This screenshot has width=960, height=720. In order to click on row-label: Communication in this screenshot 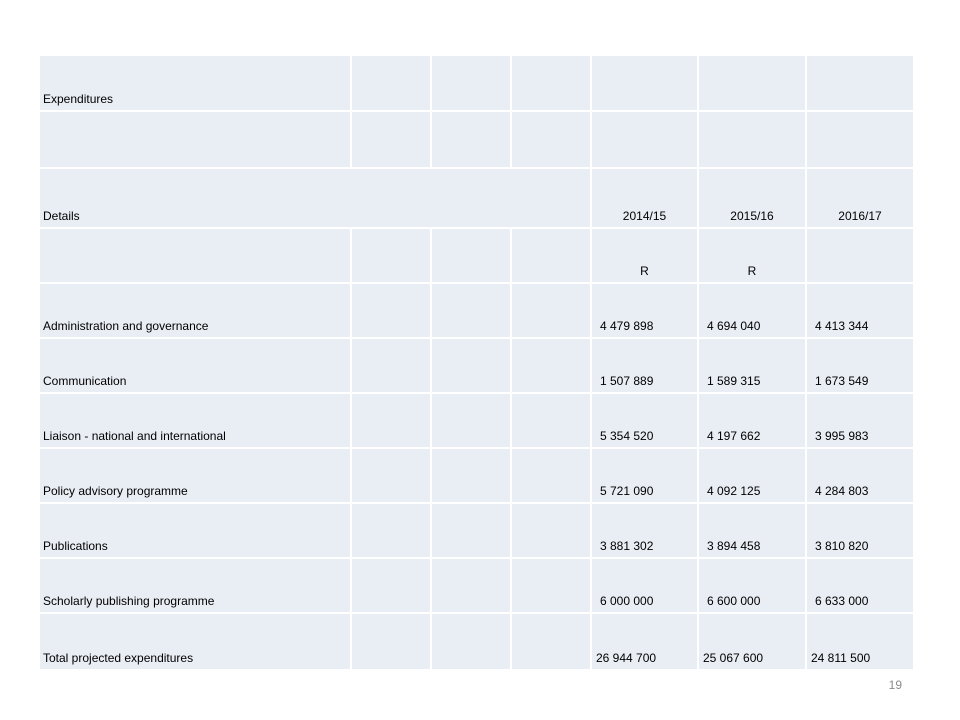, I will do `click(195, 365)`.